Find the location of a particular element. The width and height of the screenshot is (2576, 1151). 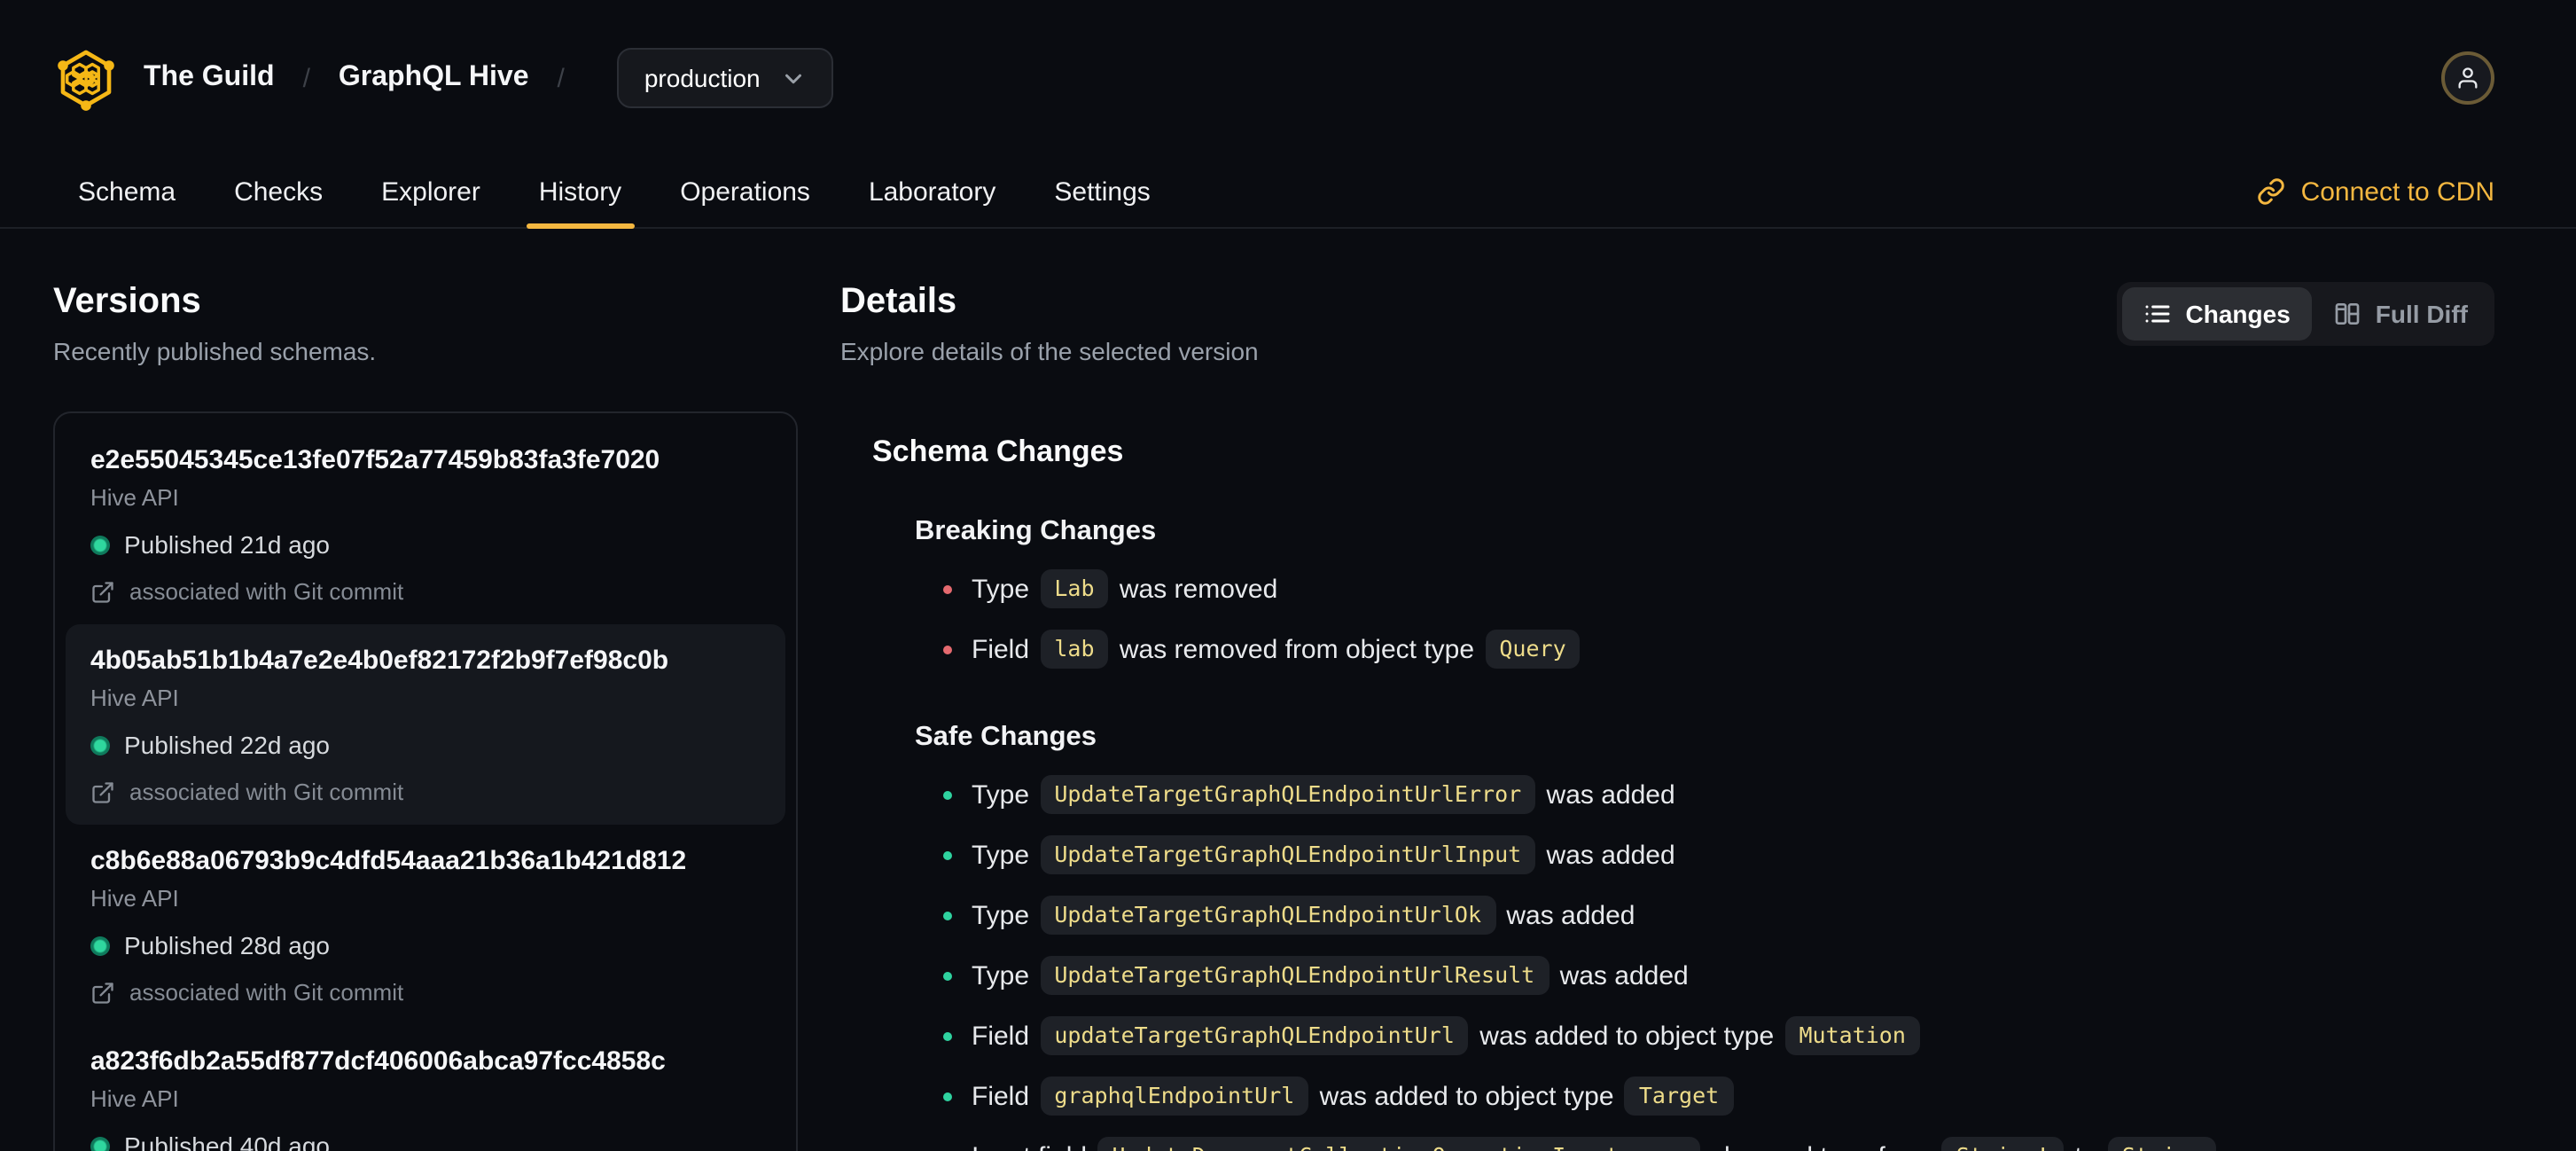

columns-icon is located at coordinates (2347, 314).